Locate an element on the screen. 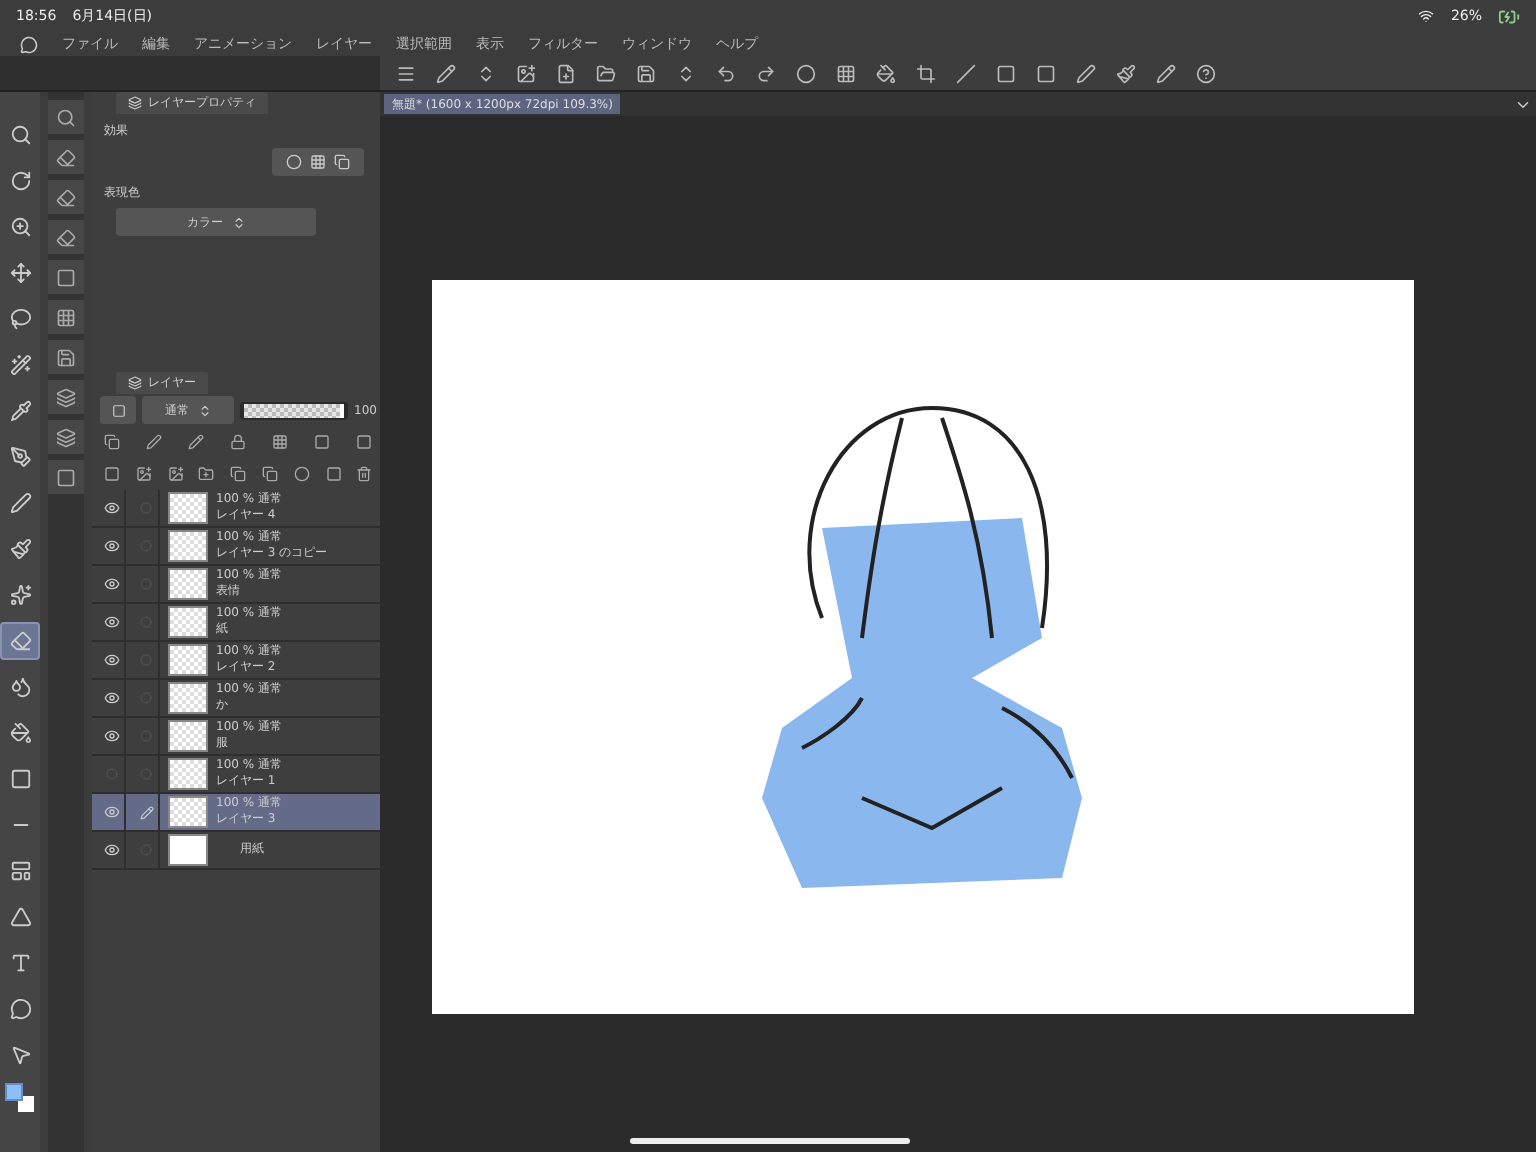 This screenshot has height=1152, width=1536. opacity-slider is located at coordinates (294, 410).